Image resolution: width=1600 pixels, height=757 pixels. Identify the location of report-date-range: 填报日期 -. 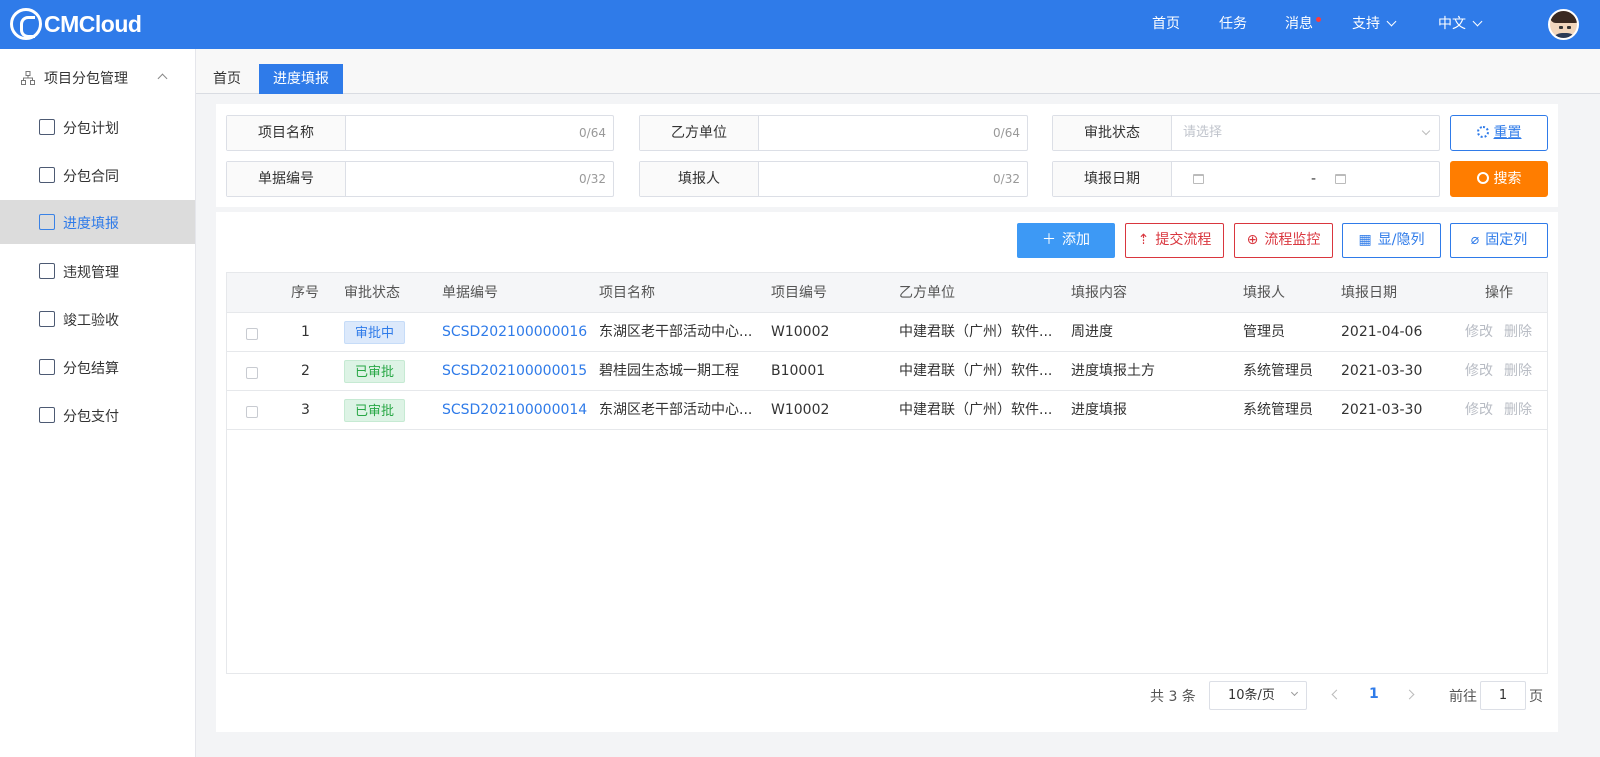
(1246, 179).